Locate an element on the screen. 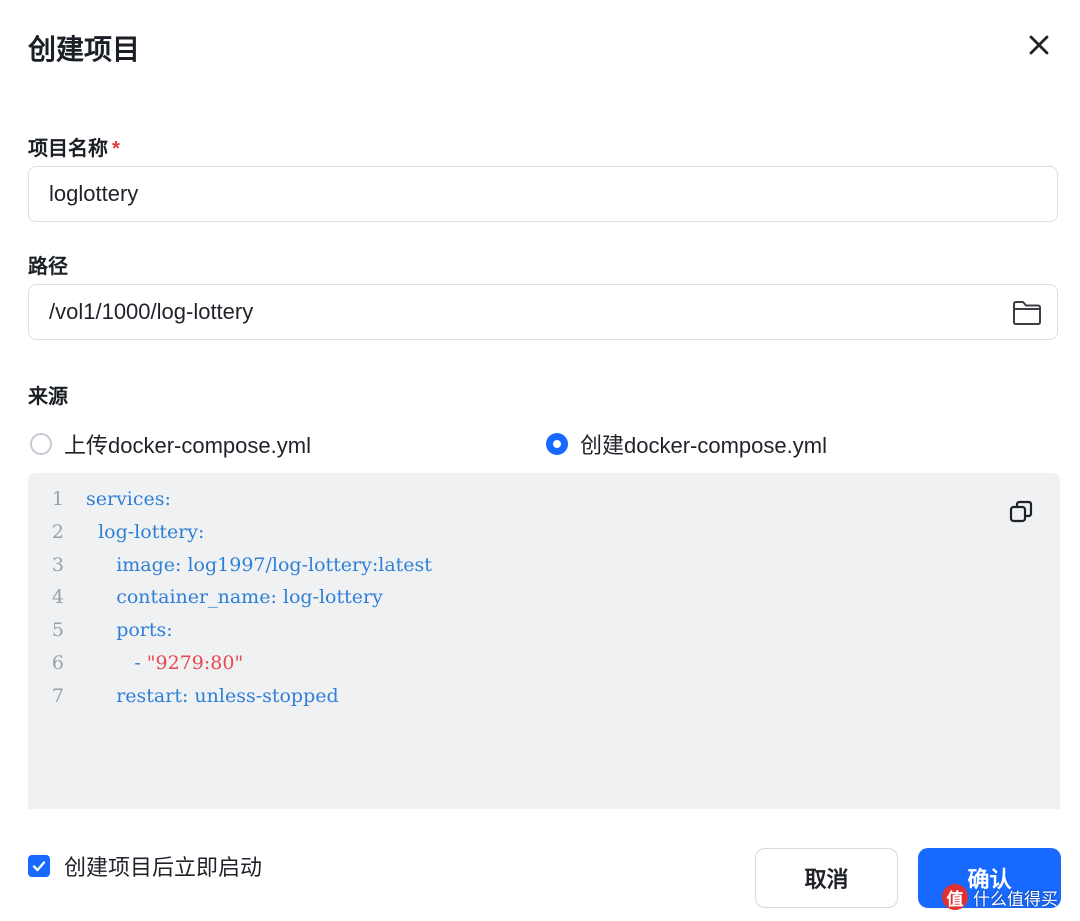 The width and height of the screenshot is (1080, 921). checkbox-checked is located at coordinates (39, 866).